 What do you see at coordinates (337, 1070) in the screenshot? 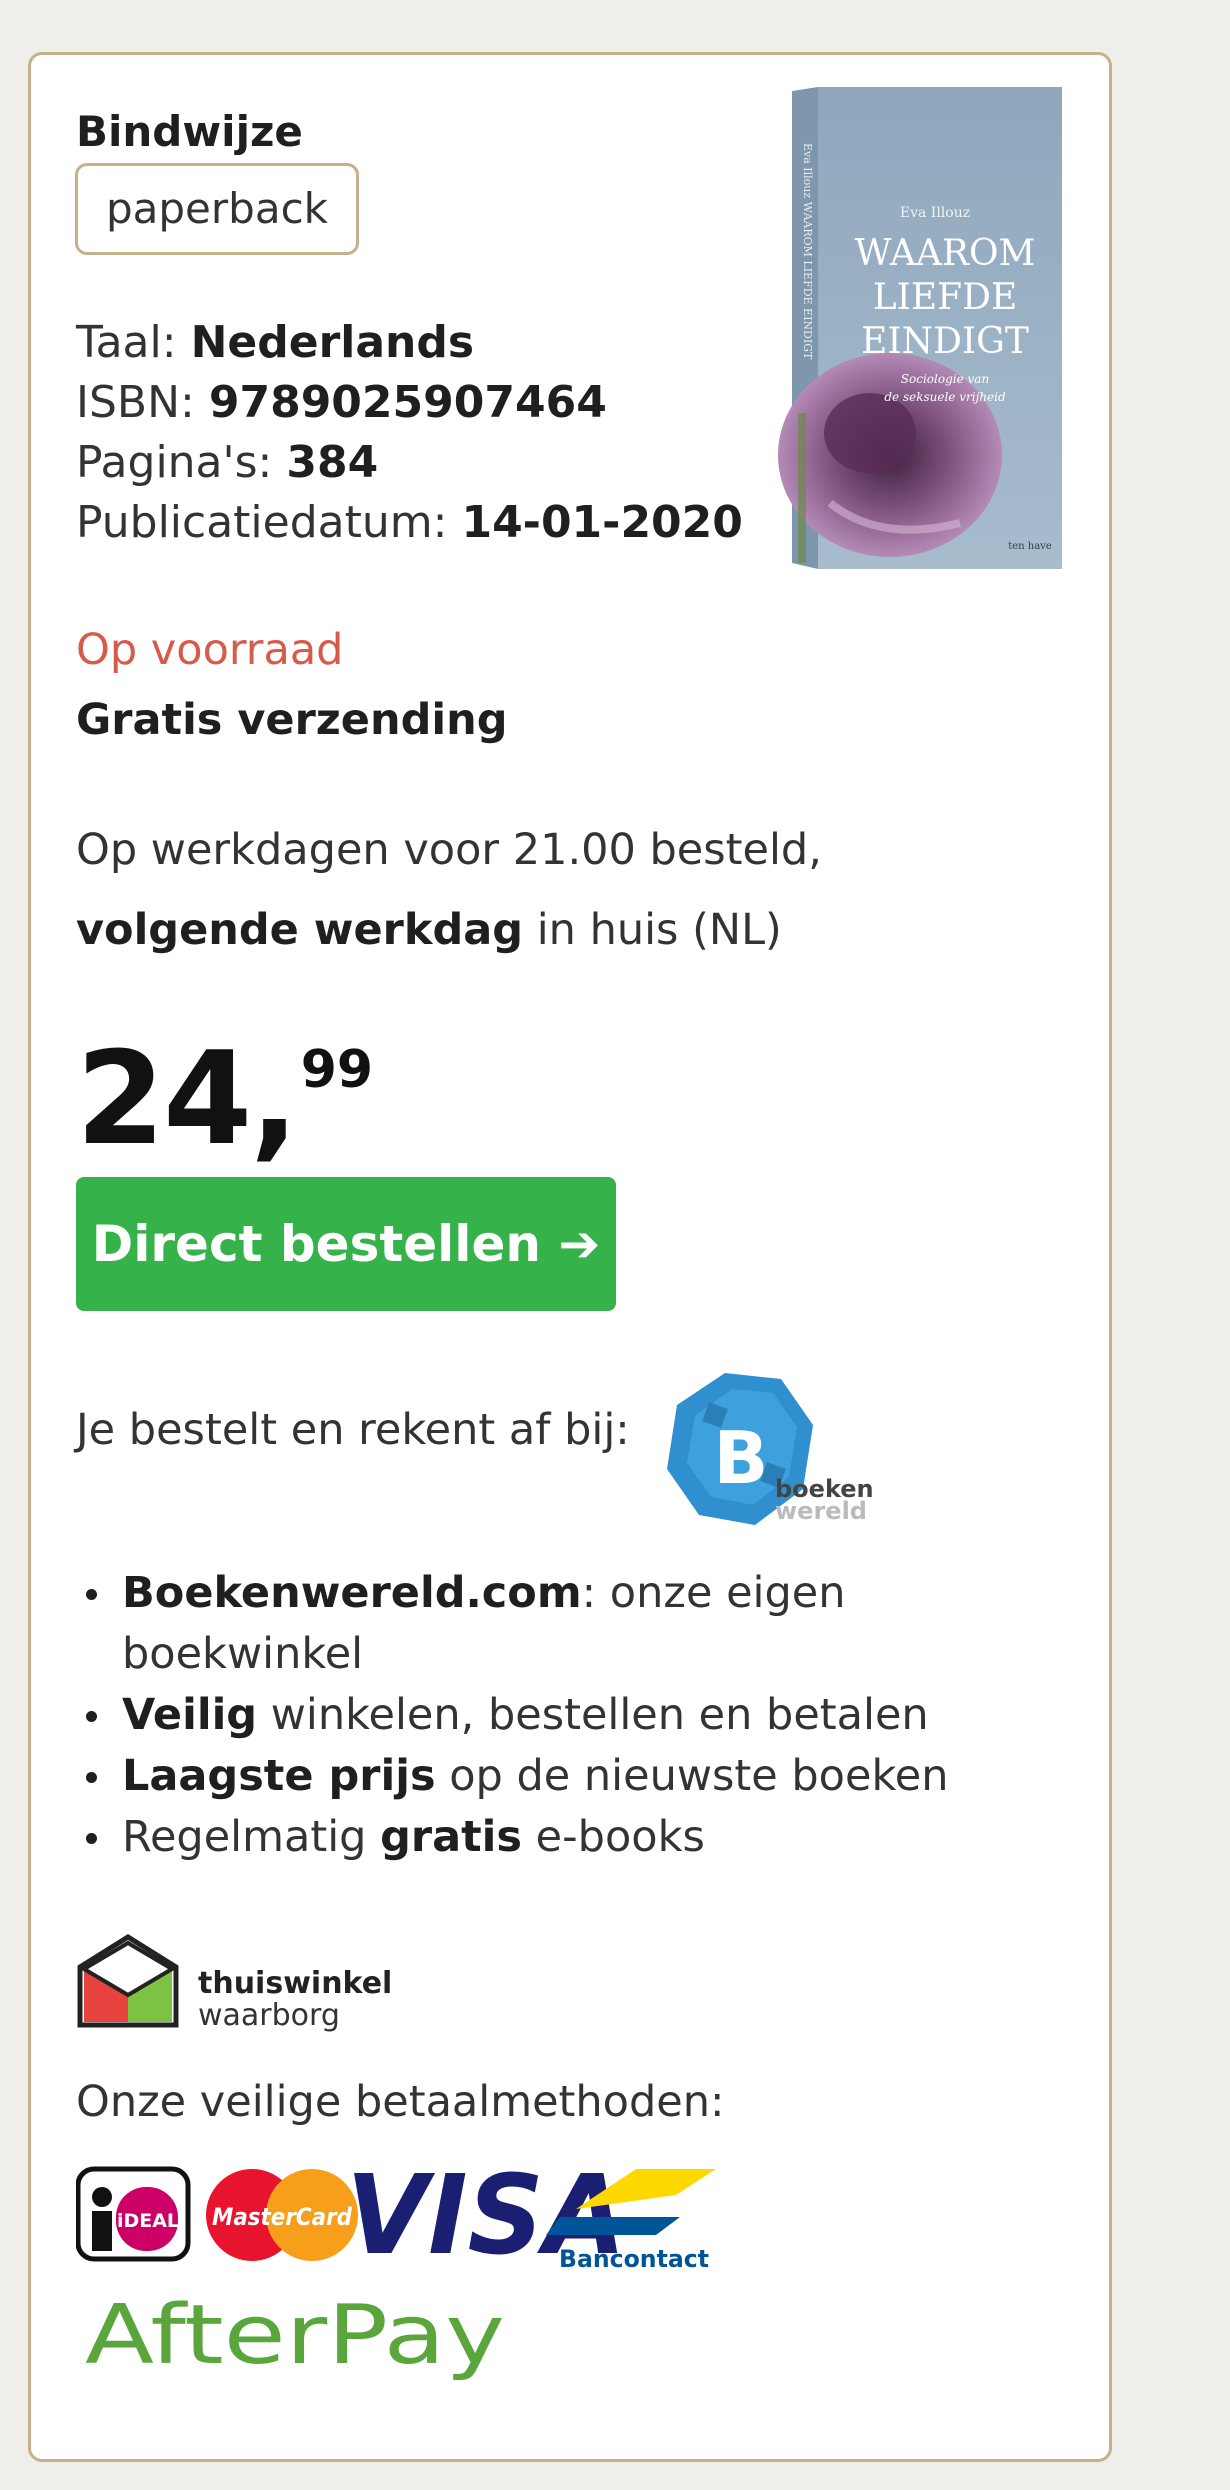
I see `price-cents: 99` at bounding box center [337, 1070].